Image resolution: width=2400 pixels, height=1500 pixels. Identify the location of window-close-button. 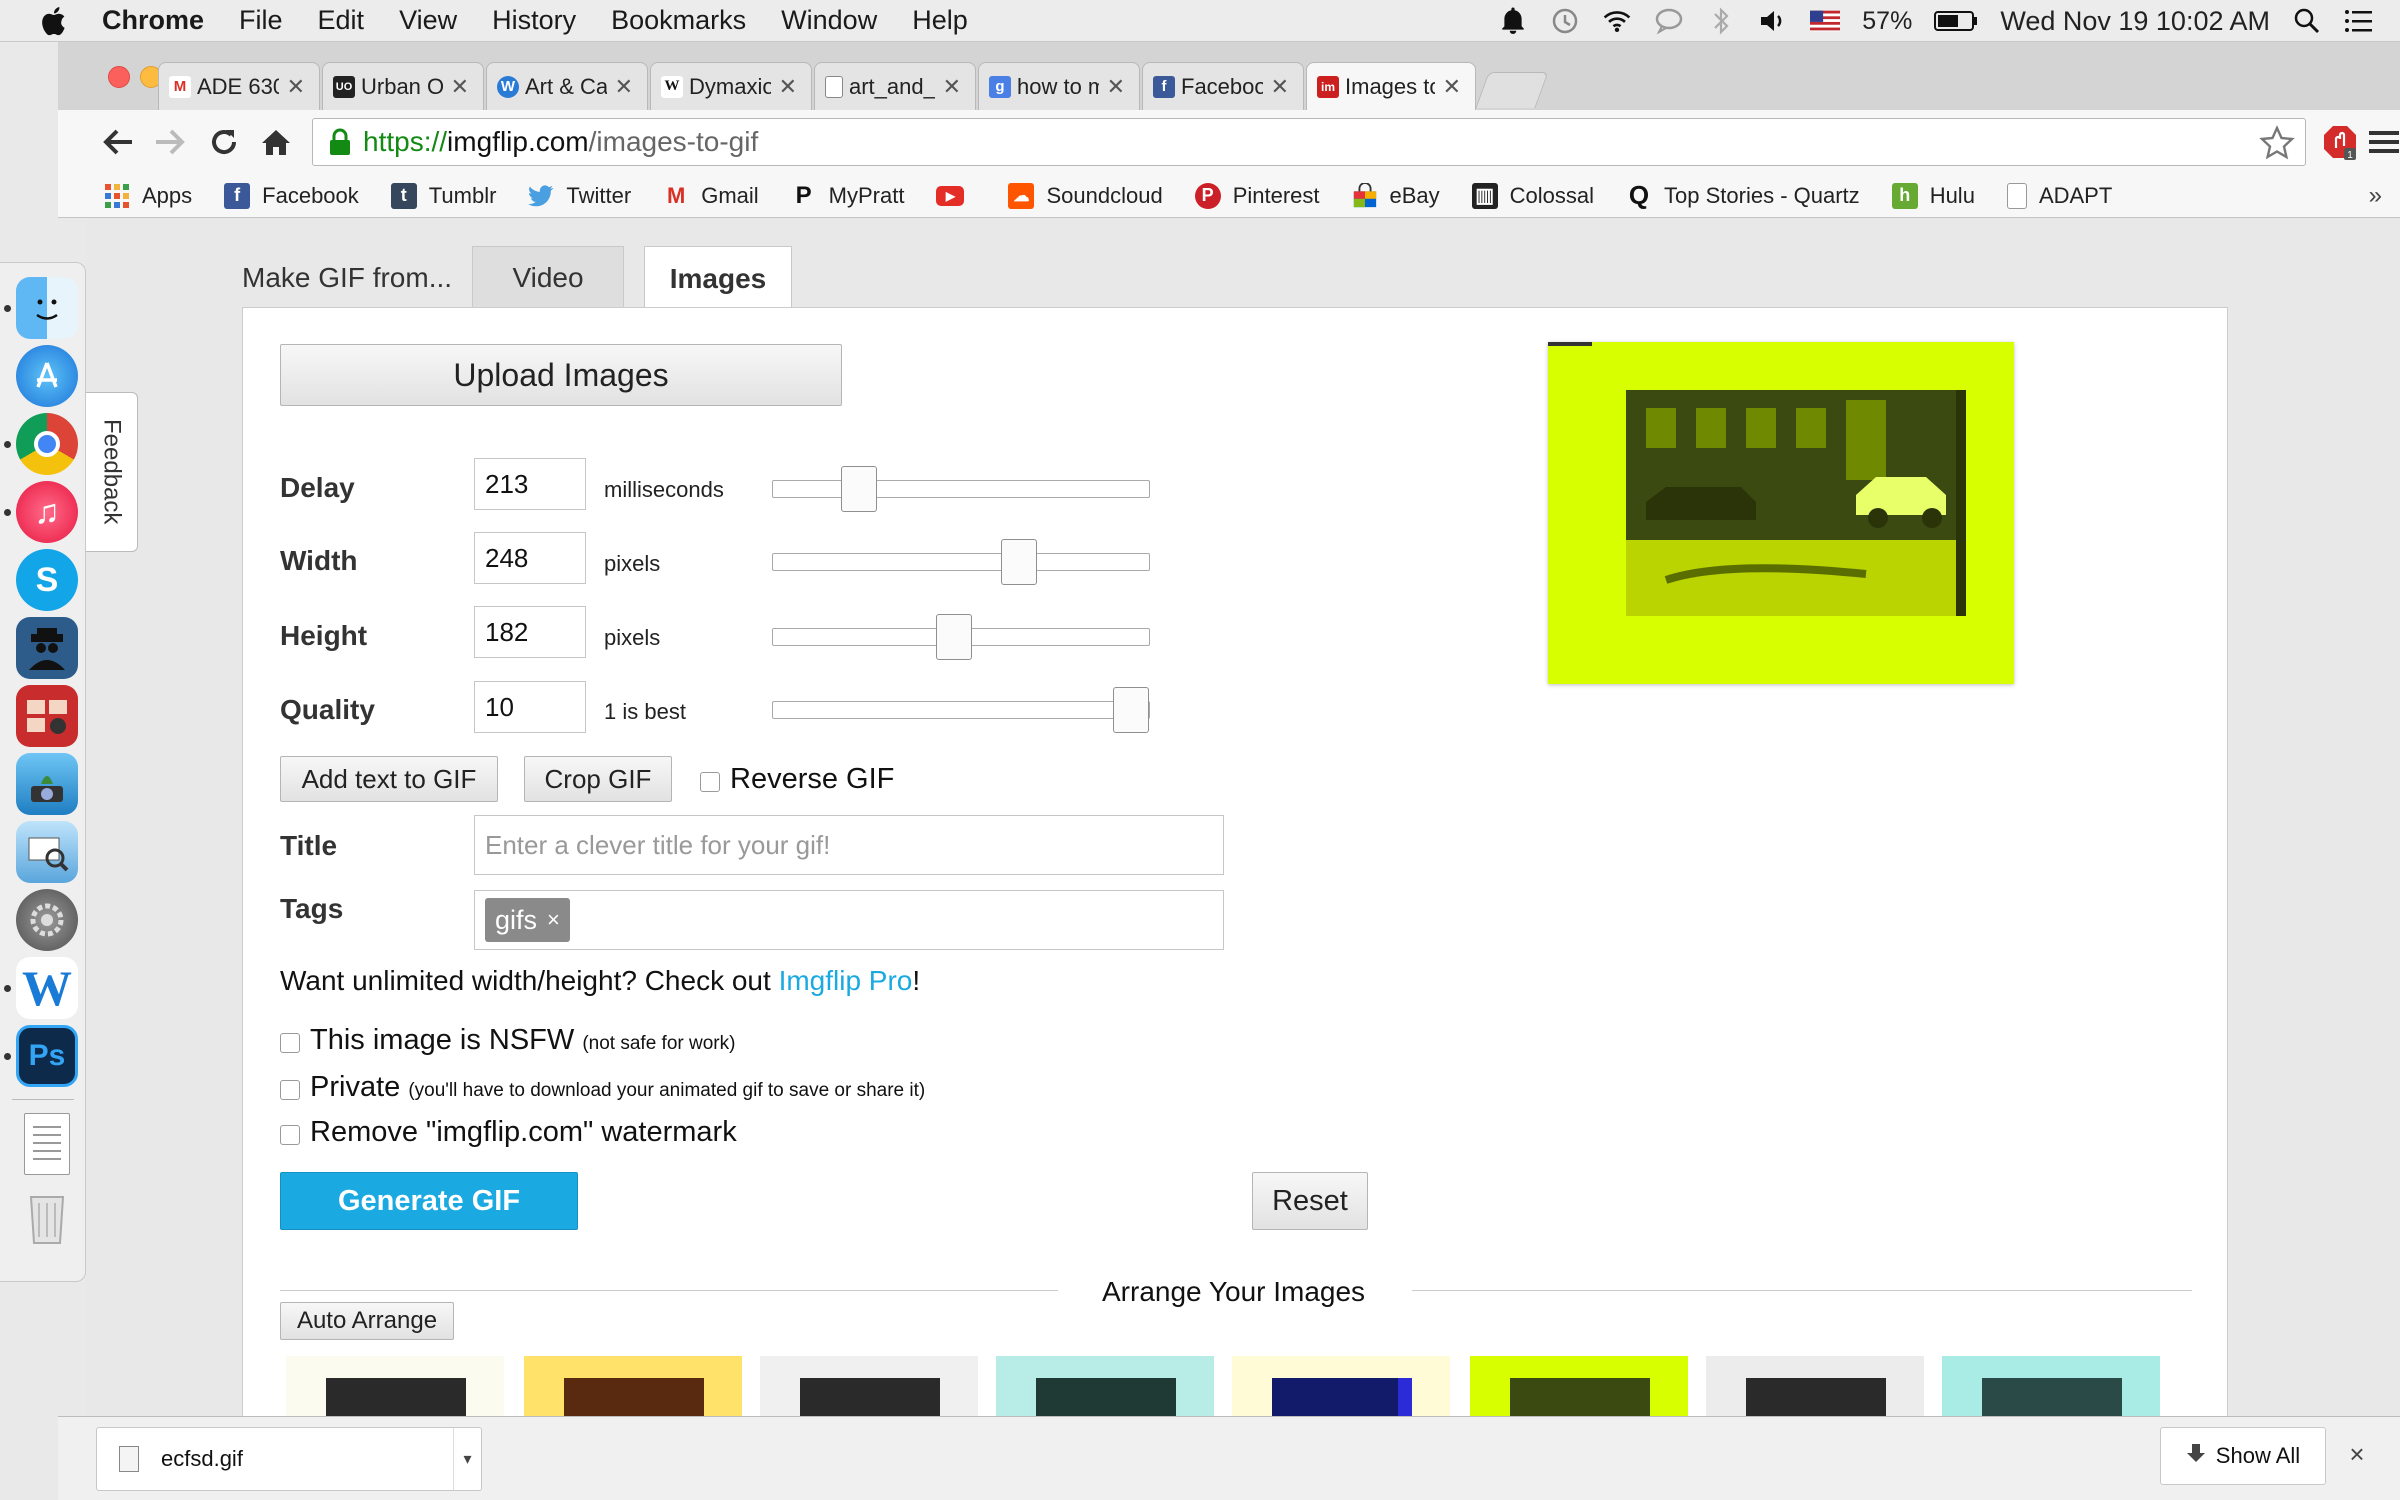
(119, 77).